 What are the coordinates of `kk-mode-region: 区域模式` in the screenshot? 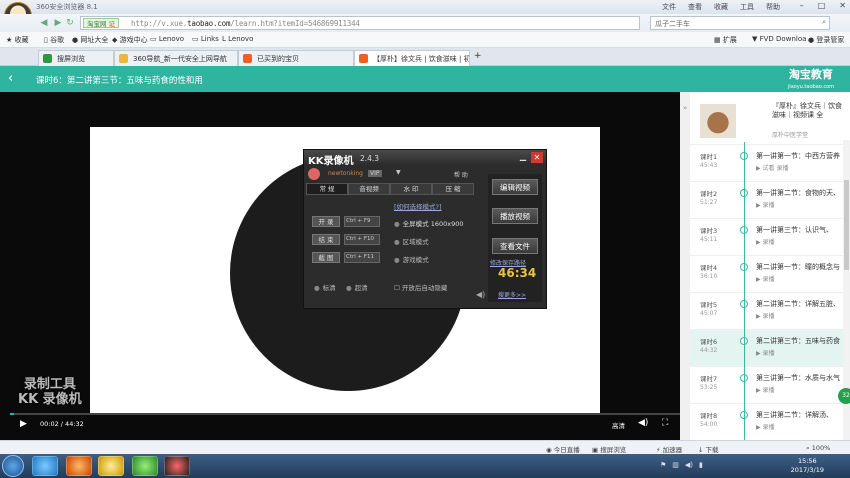 It's located at (411, 241).